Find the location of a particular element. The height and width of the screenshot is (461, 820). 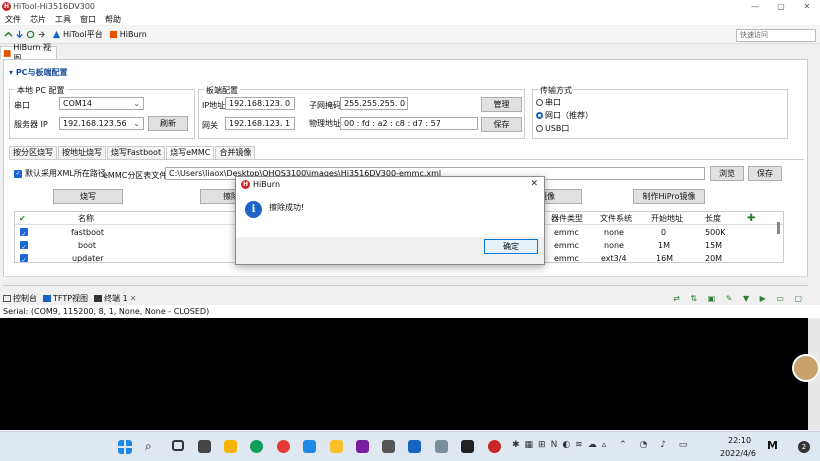

search-icon: ⌕ is located at coordinates (151, 446).